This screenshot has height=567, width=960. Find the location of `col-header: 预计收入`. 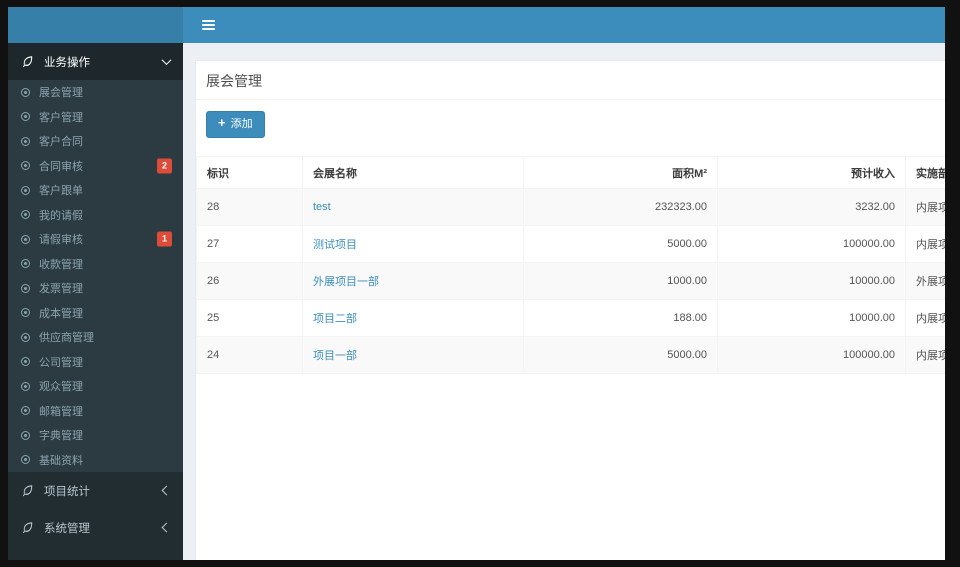

col-header: 预计收入 is located at coordinates (811, 173).